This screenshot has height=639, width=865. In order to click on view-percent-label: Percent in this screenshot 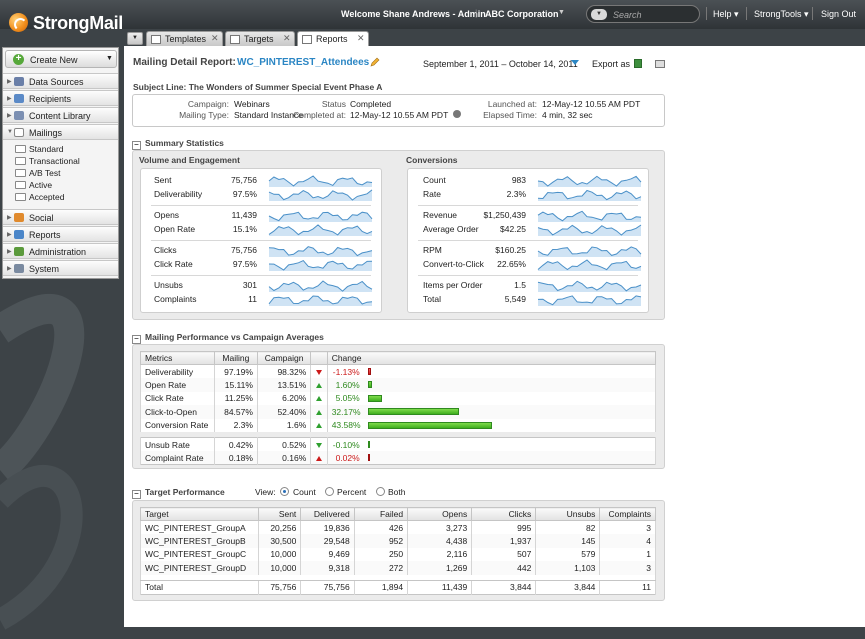, I will do `click(351, 492)`.